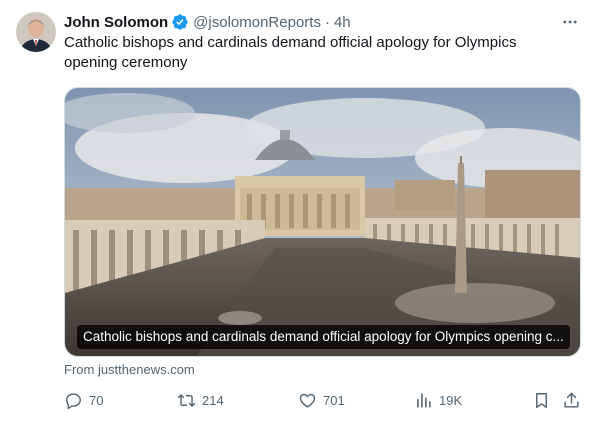 Image resolution: width=598 pixels, height=422 pixels. I want to click on reply-icon, so click(73, 400).